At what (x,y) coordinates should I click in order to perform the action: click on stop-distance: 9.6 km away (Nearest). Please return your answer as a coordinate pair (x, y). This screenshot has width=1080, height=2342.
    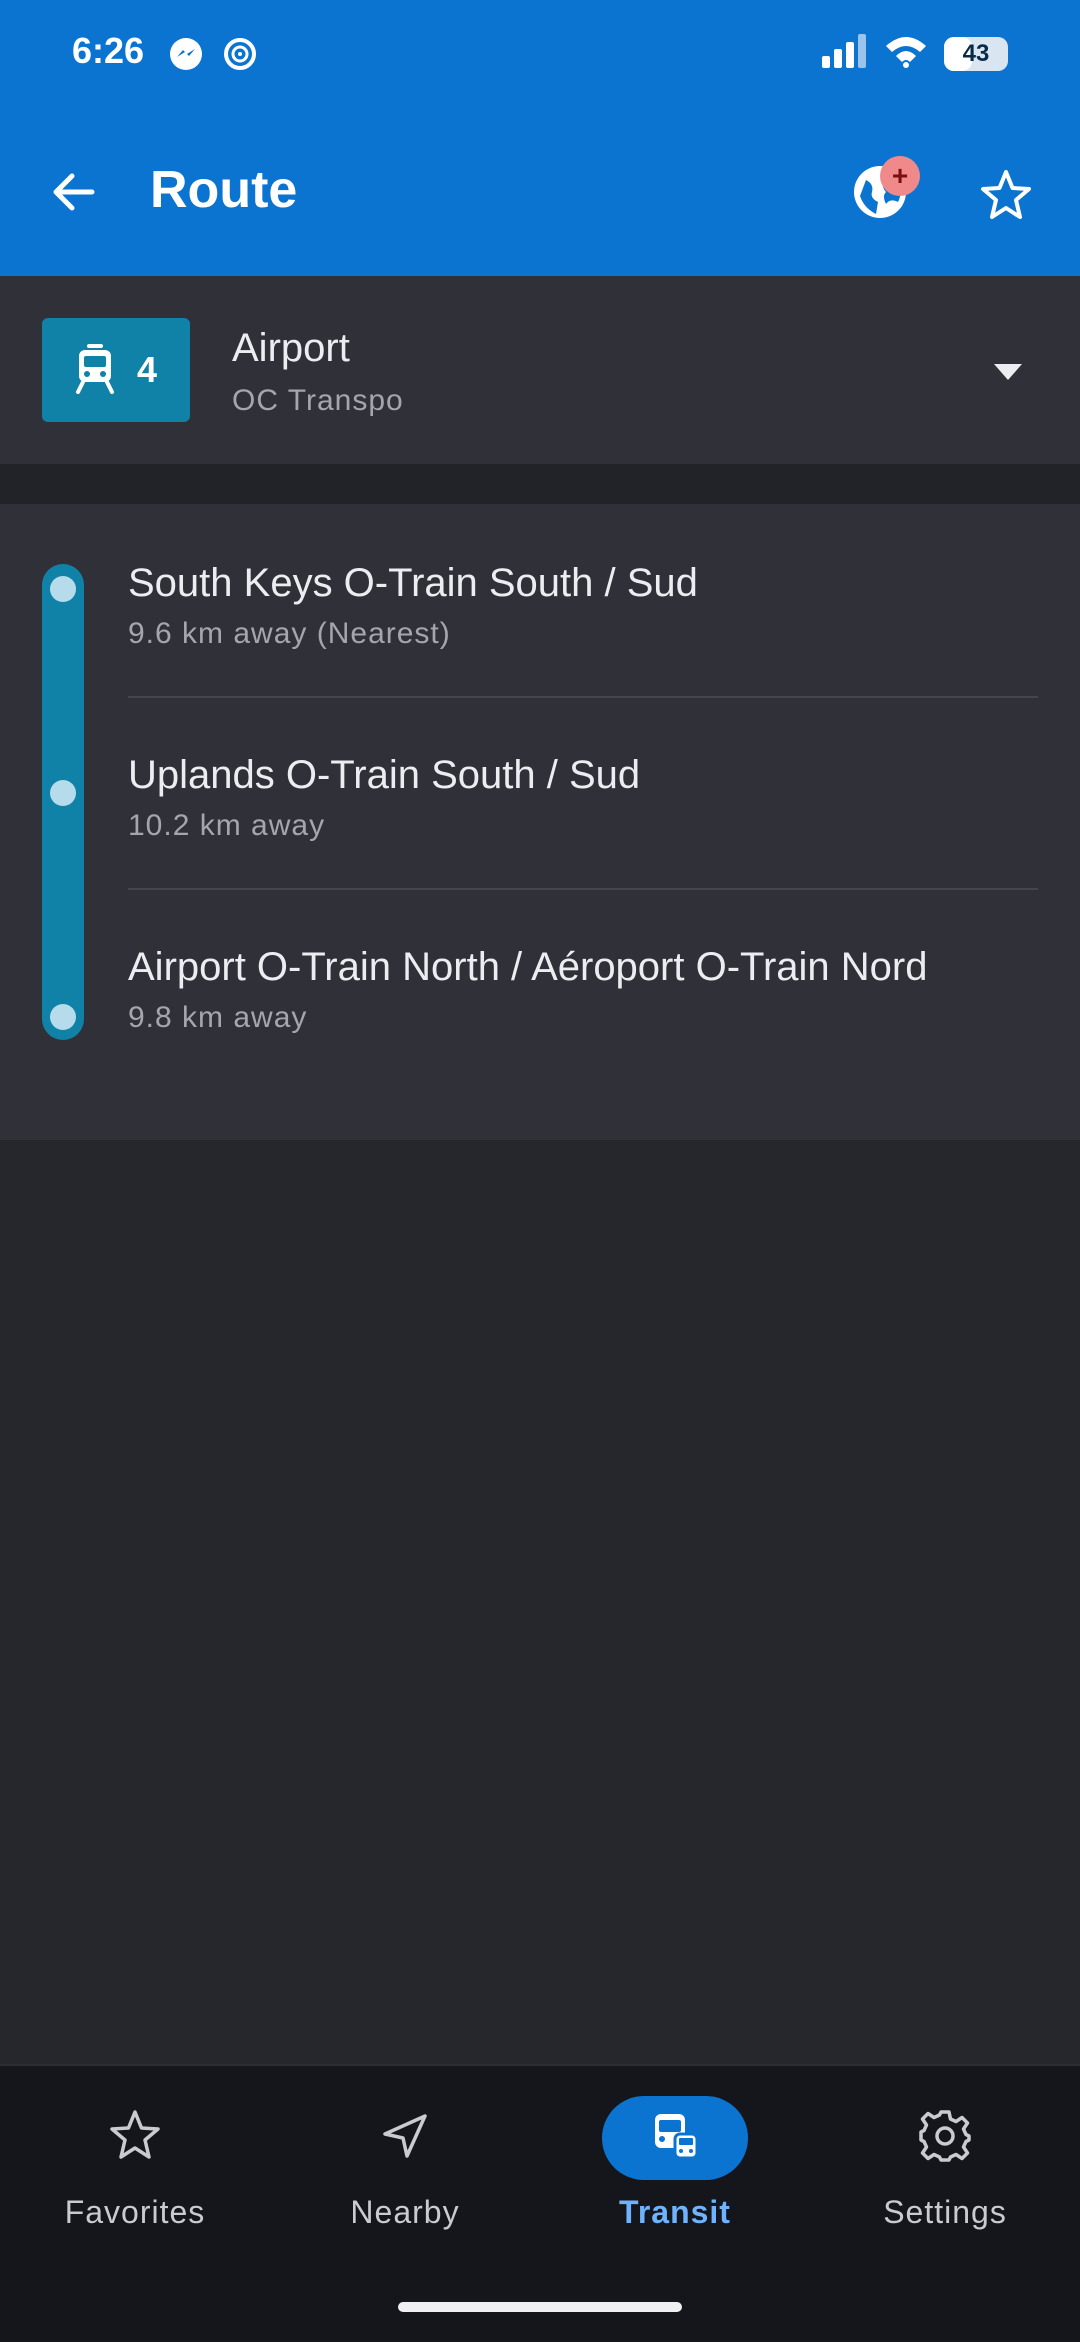
    Looking at the image, I should click on (289, 633).